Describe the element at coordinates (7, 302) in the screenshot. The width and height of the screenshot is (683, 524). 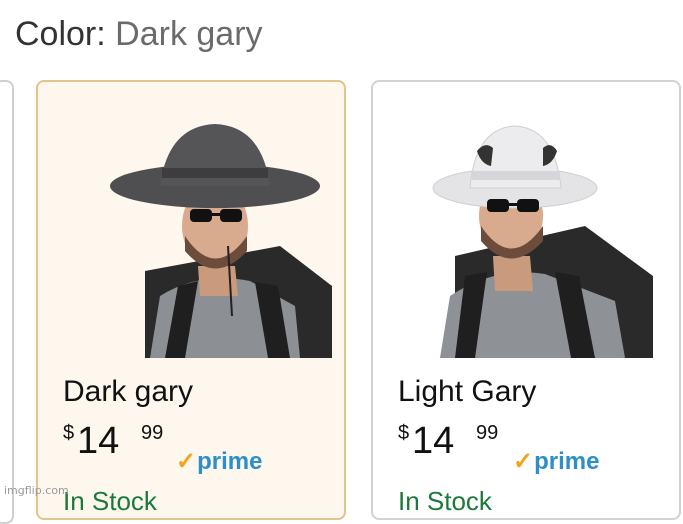
I see `previous-option-card-edge` at that location.